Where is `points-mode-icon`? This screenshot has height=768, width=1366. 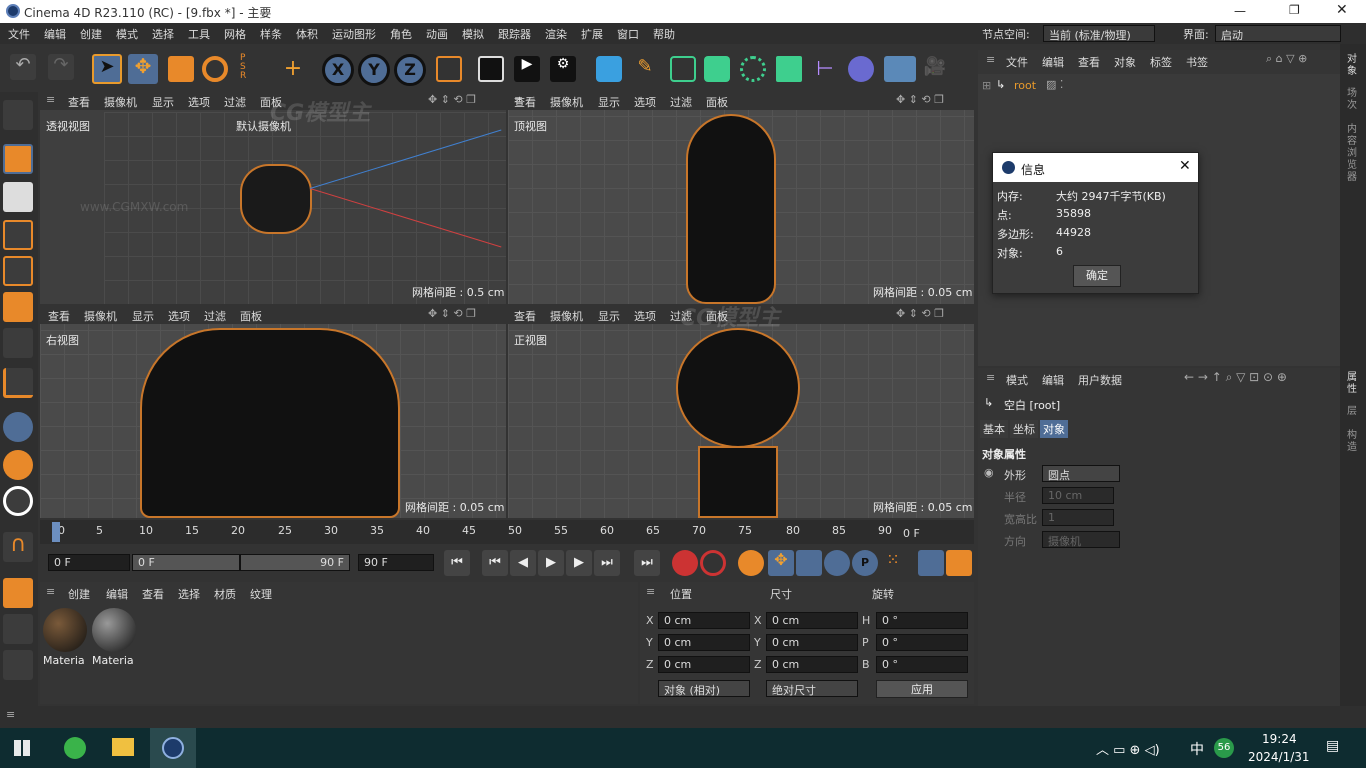 points-mode-icon is located at coordinates (18, 235).